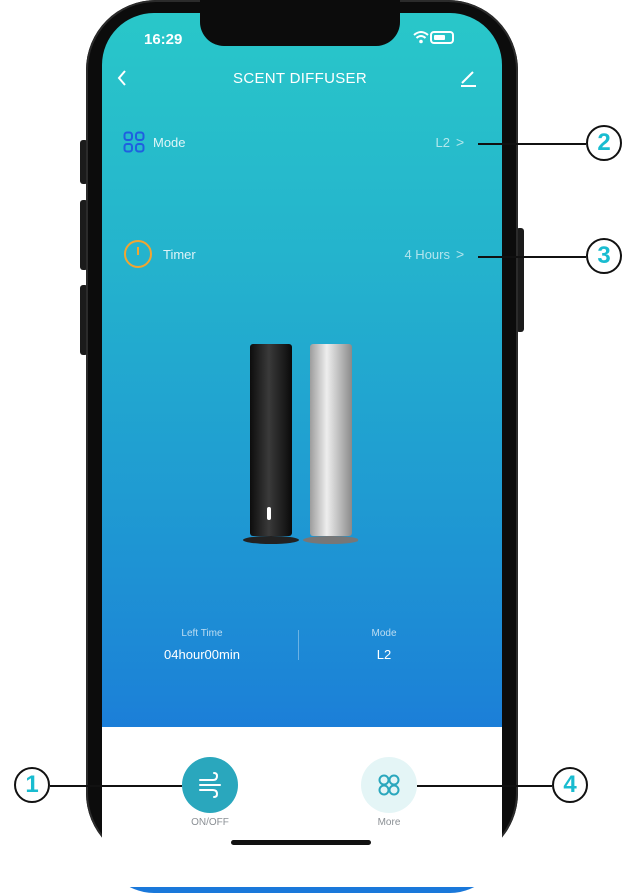 The width and height of the screenshot is (633, 893). What do you see at coordinates (460, 254) in the screenshot?
I see `timer-chevron-icon: >` at bounding box center [460, 254].